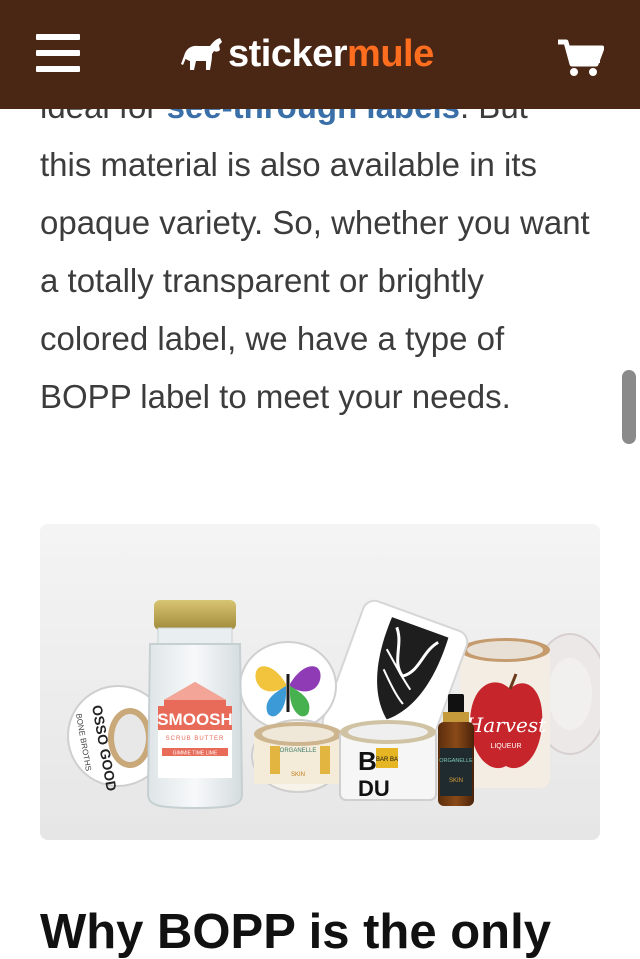 This screenshot has width=640, height=959. What do you see at coordinates (295, 932) in the screenshot?
I see `section-heading: Why BOPP is the only` at bounding box center [295, 932].